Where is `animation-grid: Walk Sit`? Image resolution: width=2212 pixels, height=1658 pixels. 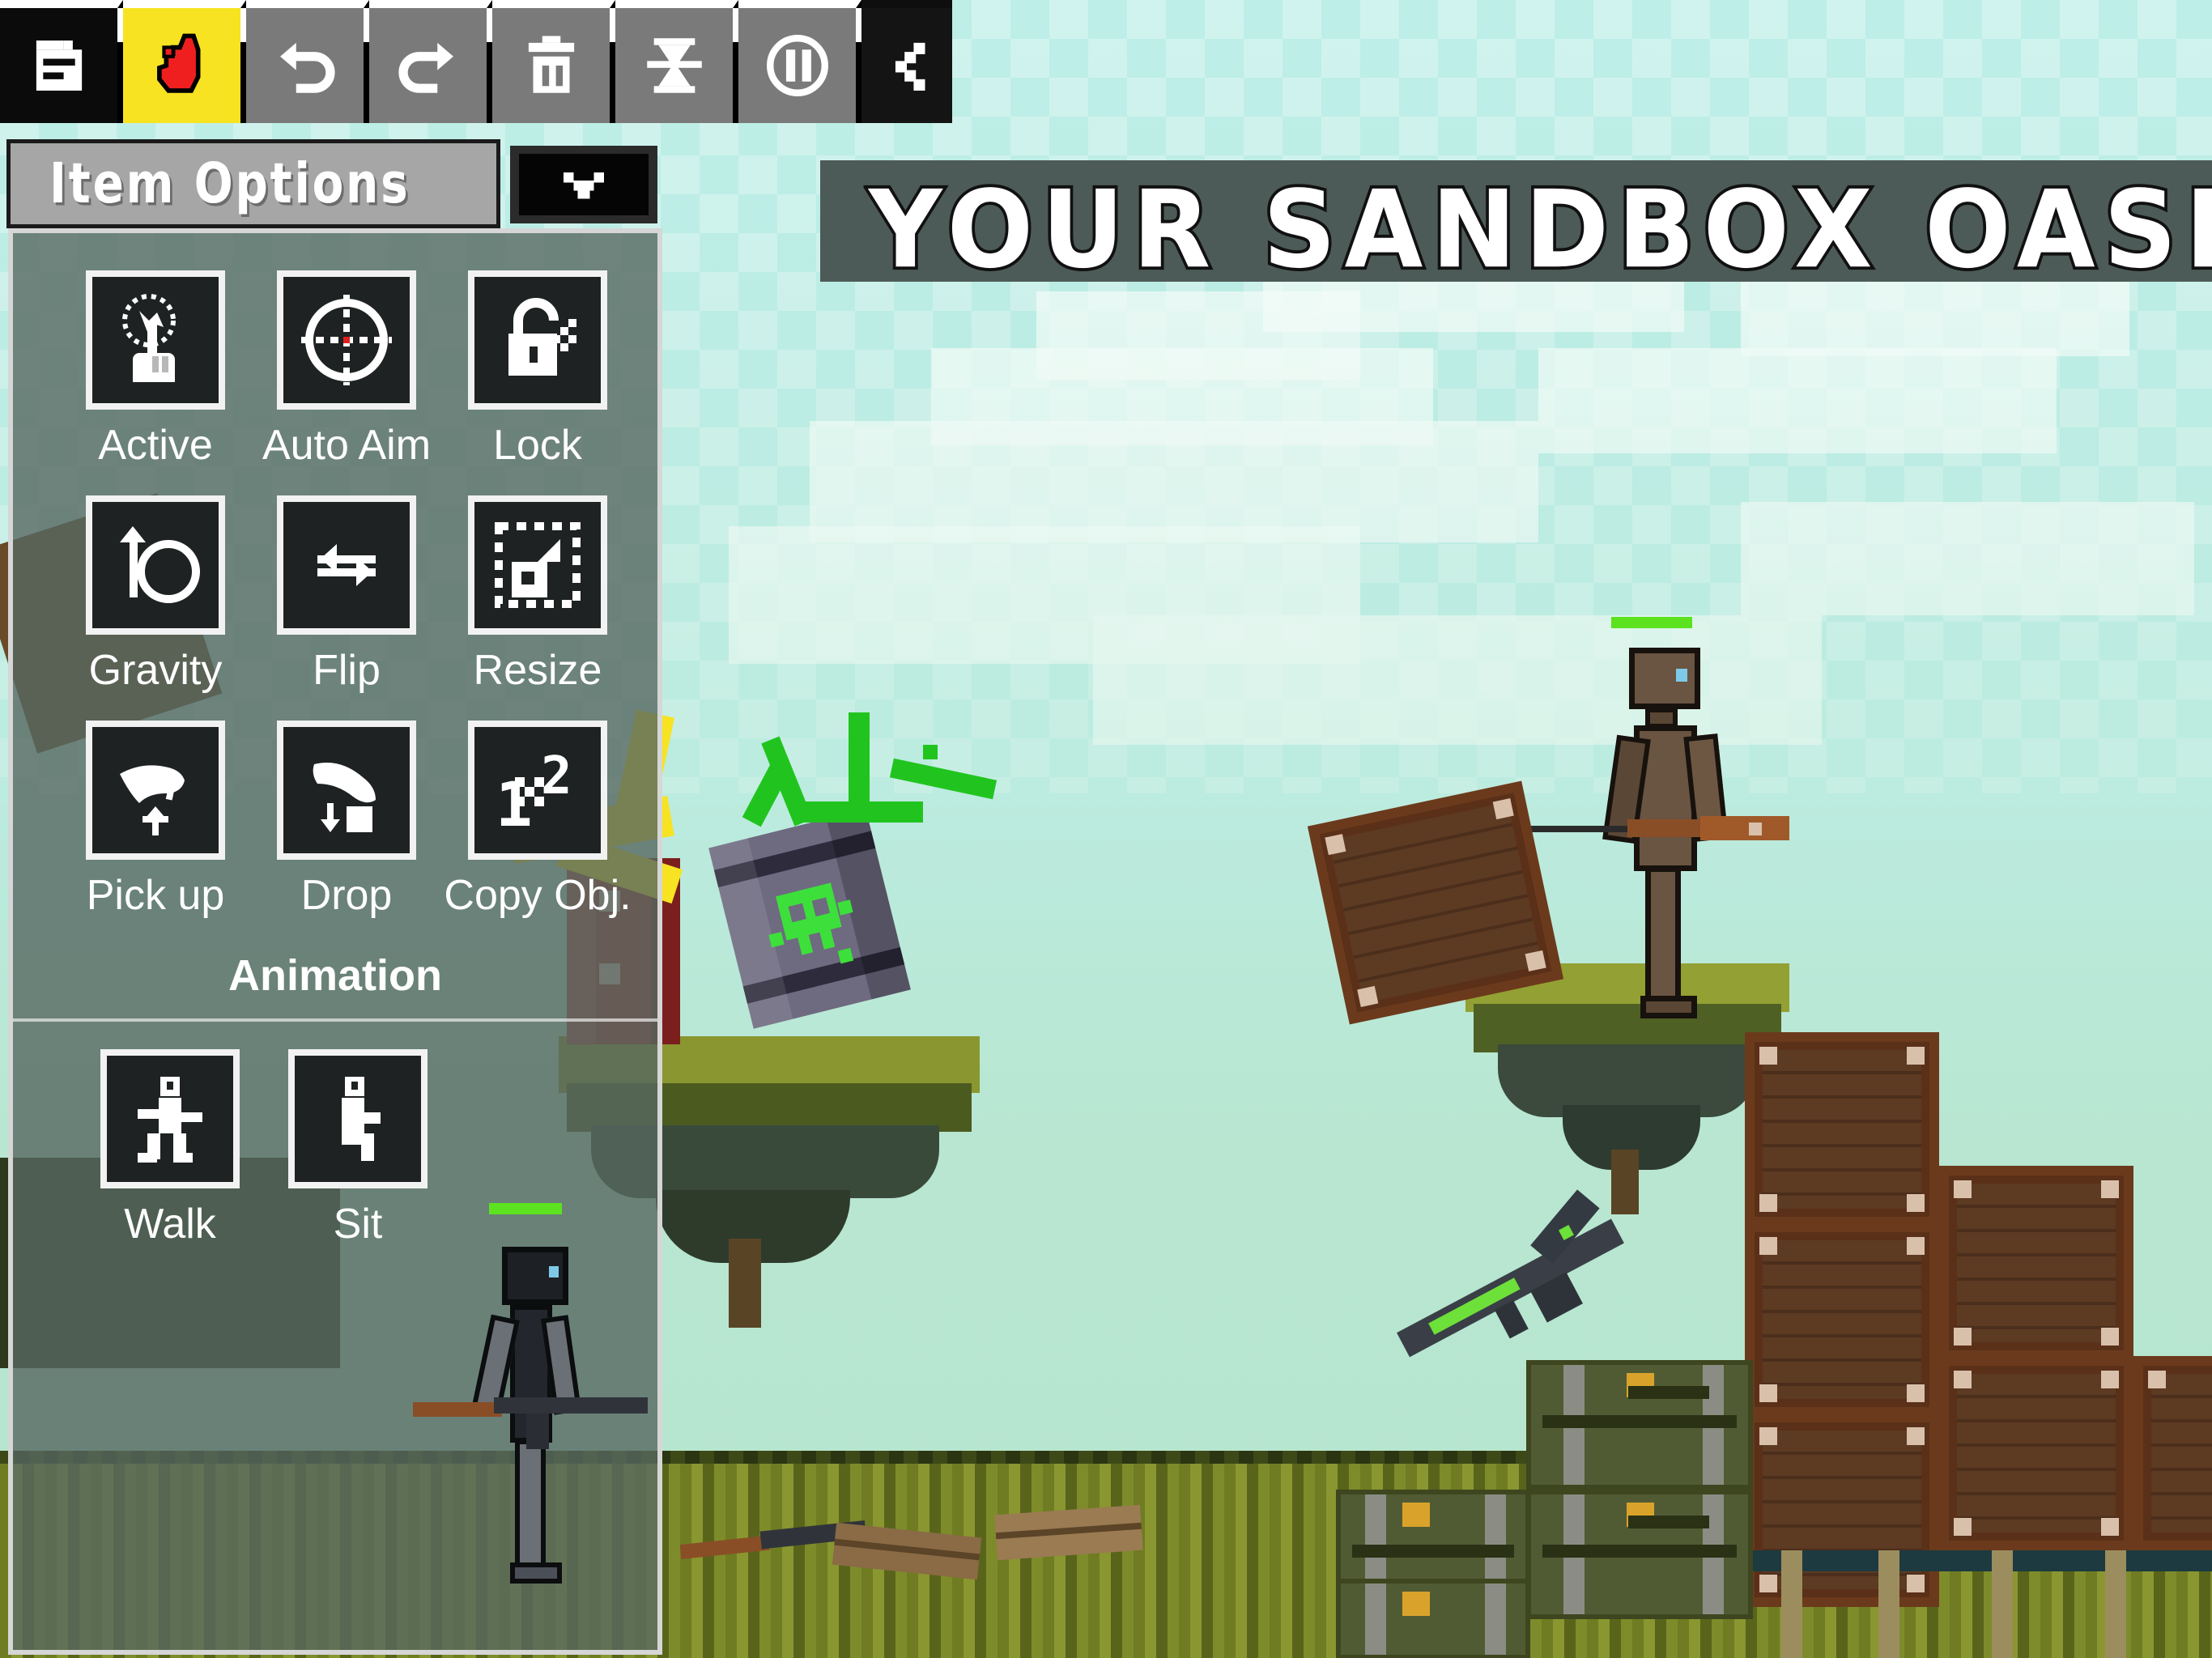 animation-grid: Walk Sit is located at coordinates (335, 1148).